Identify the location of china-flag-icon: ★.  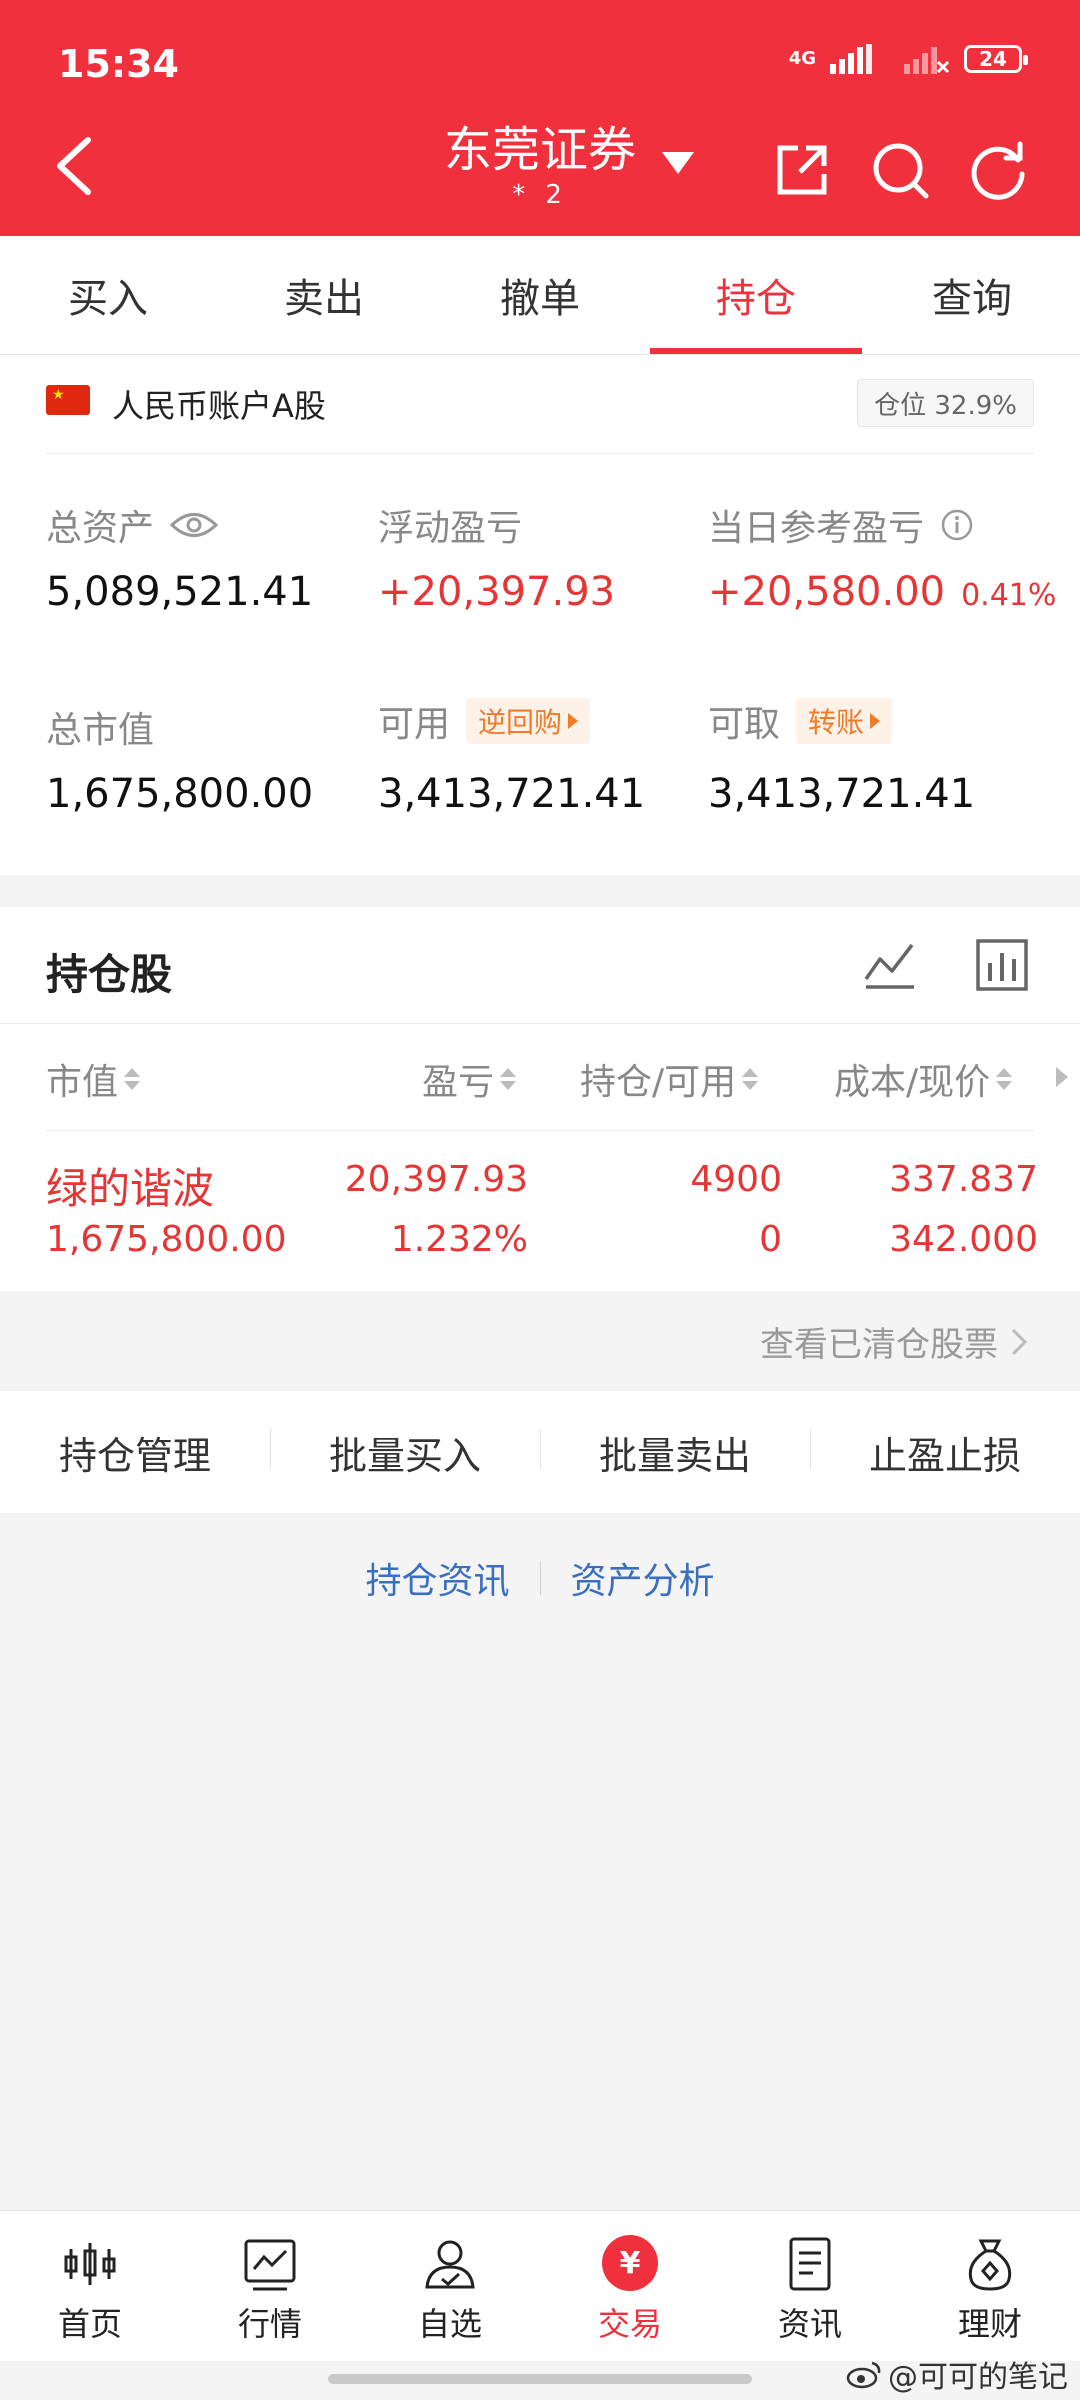
(68, 400).